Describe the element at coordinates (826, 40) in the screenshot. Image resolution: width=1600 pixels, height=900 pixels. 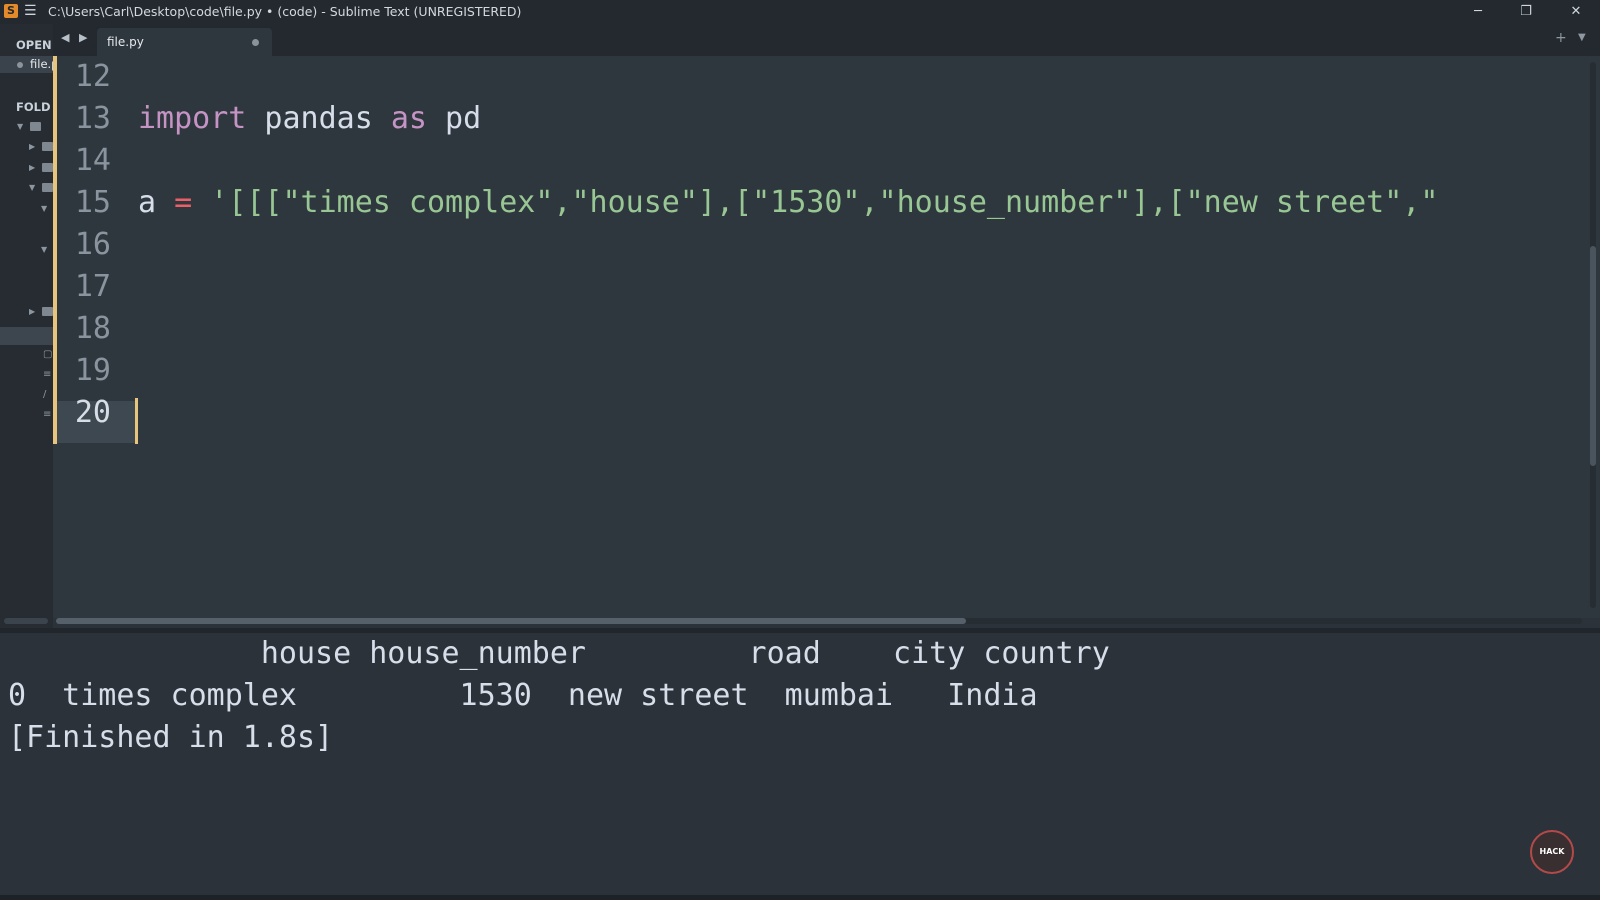
I see `tab-bar: ◀ ▶ file.py + ▼` at that location.